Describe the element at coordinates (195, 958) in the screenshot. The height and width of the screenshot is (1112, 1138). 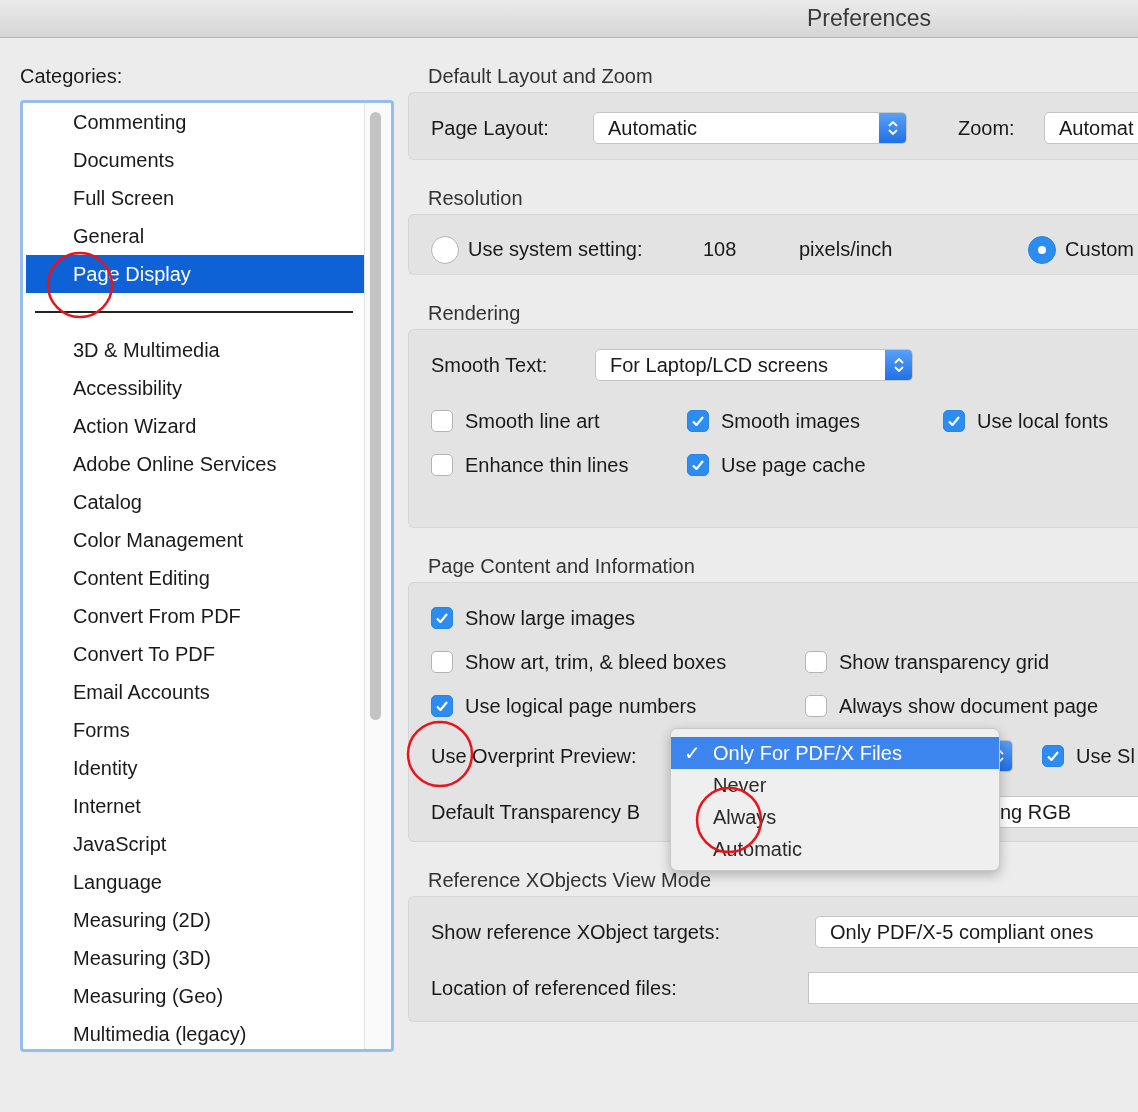
I see `category-item: Measuring (3D)` at that location.